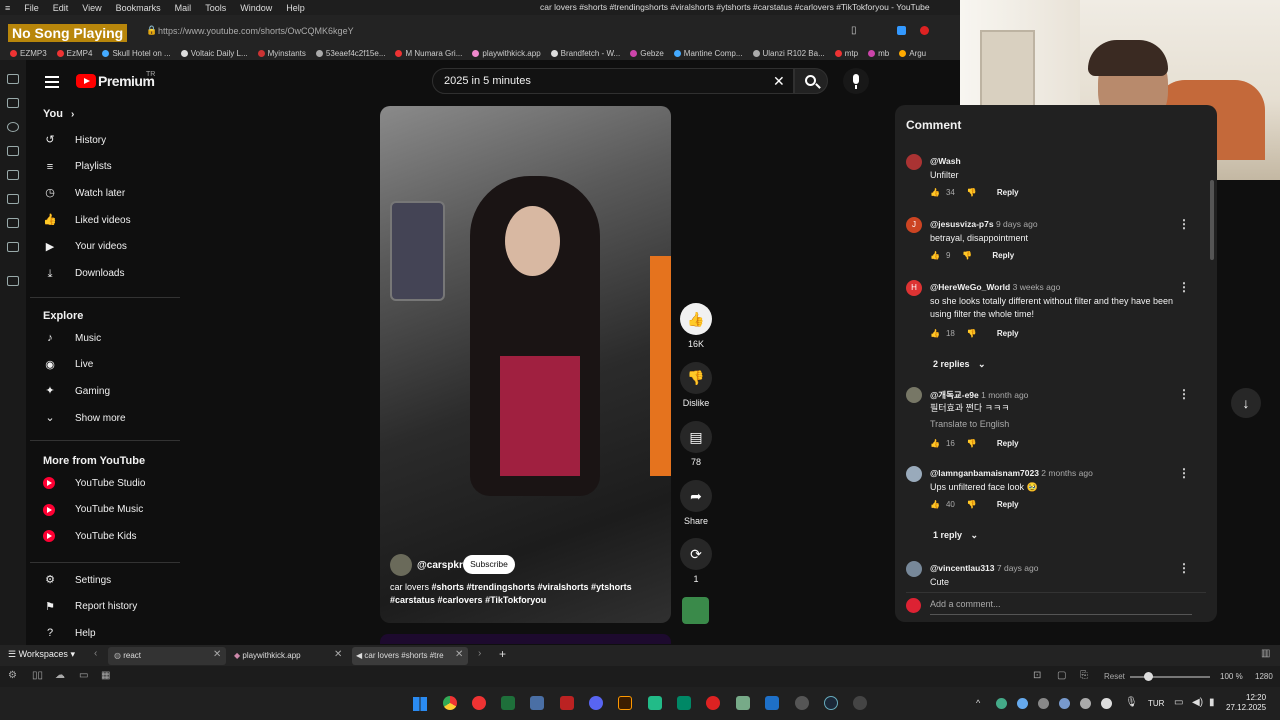 The image size is (1280, 720). I want to click on comment-author: @vincentlau313 7 days ago, so click(984, 568).